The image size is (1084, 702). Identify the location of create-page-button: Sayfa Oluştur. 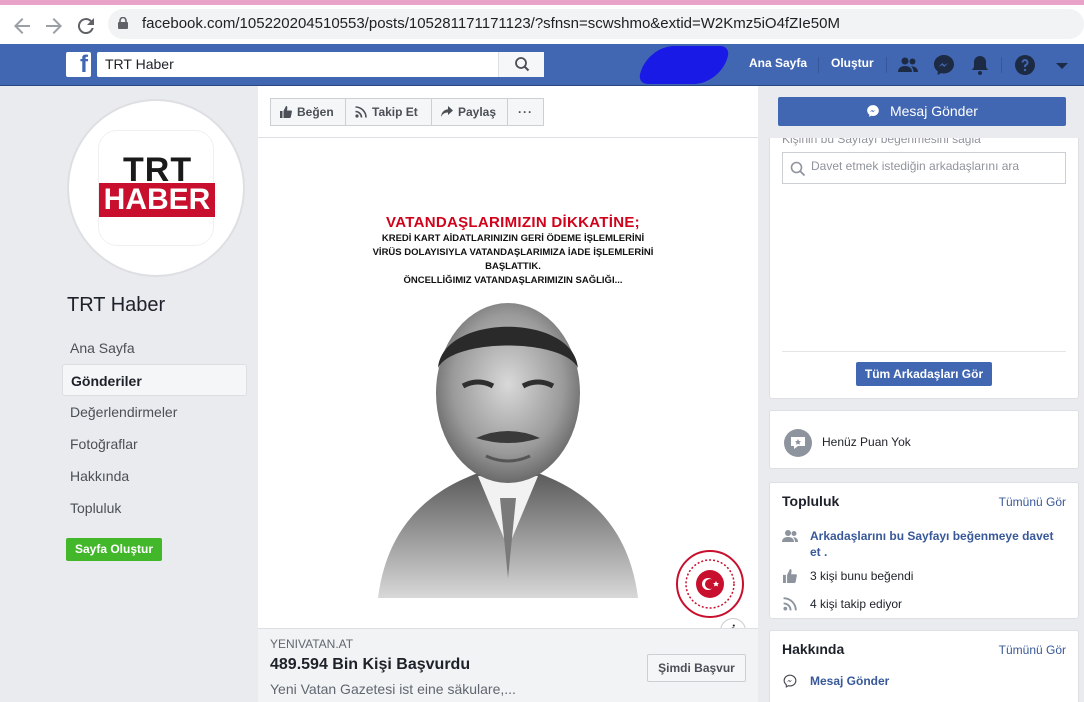
(114, 549).